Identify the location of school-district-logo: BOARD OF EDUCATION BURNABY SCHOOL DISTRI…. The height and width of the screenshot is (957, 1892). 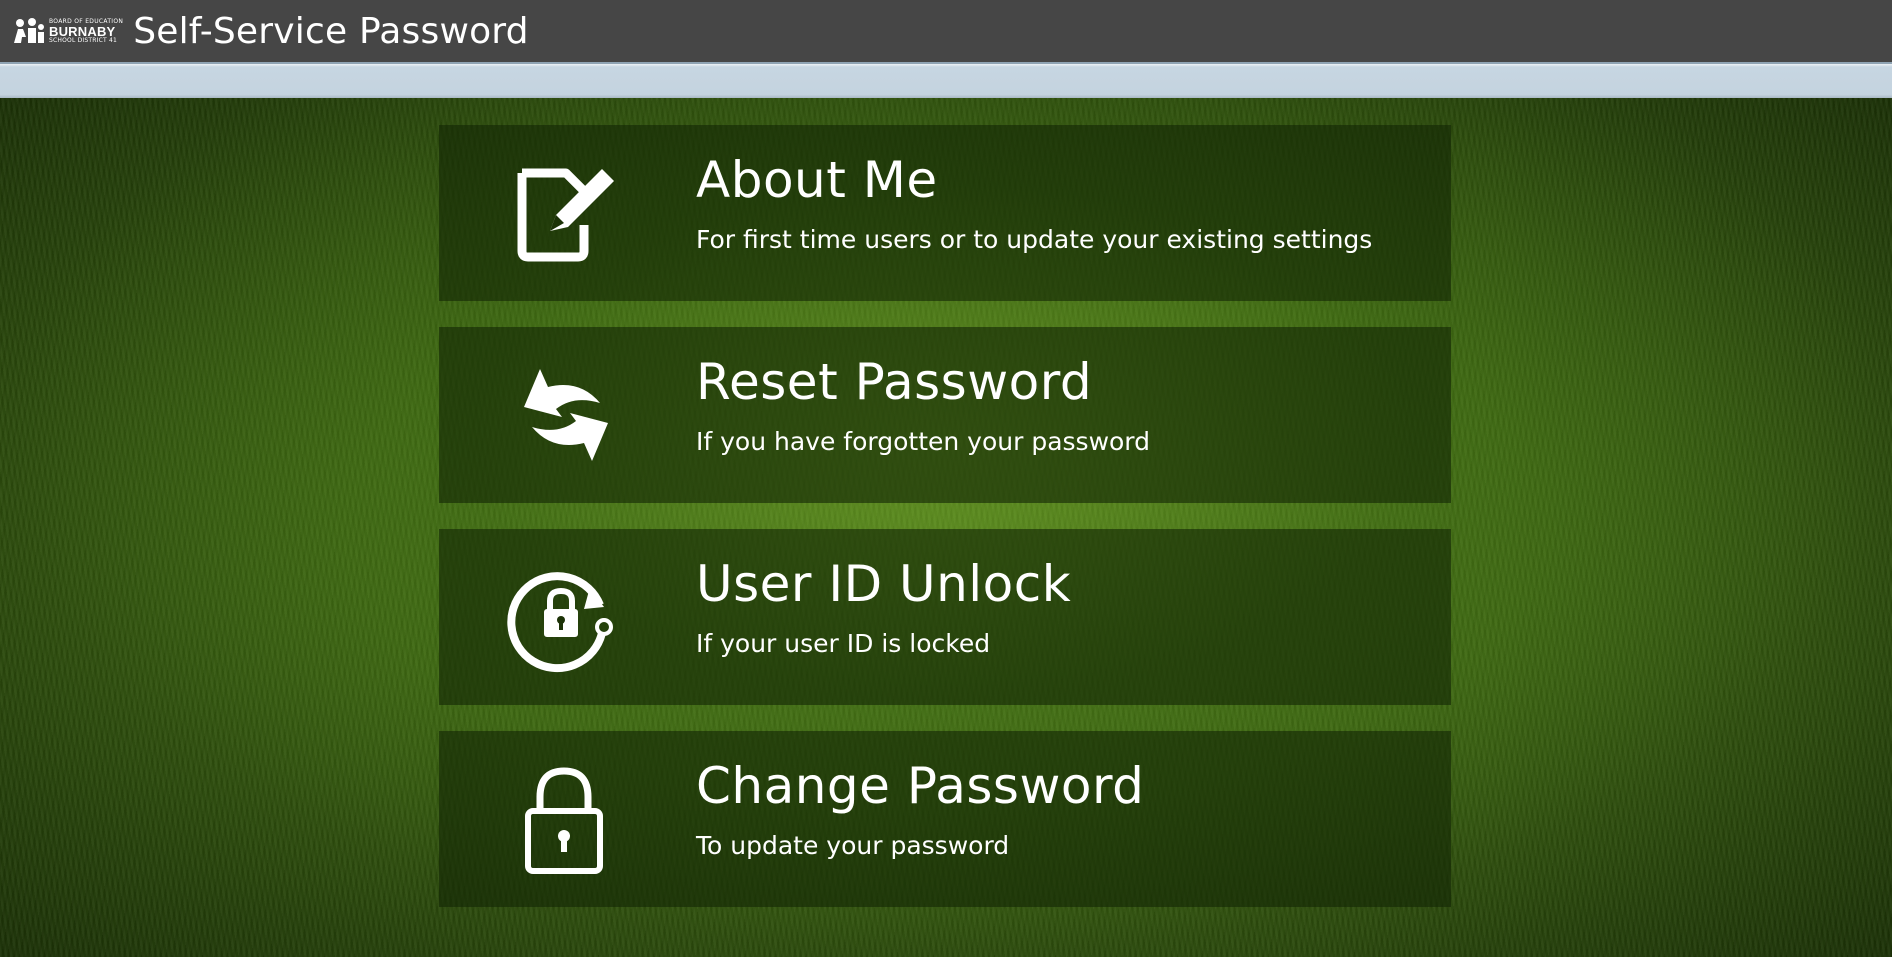
(67, 31).